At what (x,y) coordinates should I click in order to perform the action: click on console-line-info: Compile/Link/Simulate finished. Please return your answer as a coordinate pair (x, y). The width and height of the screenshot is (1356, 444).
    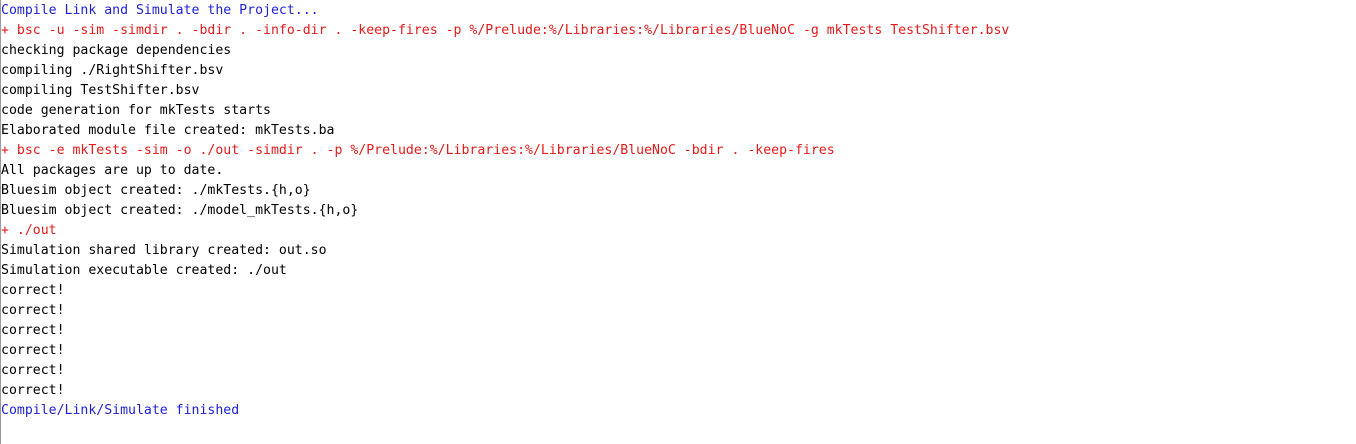
    Looking at the image, I should click on (120, 410).